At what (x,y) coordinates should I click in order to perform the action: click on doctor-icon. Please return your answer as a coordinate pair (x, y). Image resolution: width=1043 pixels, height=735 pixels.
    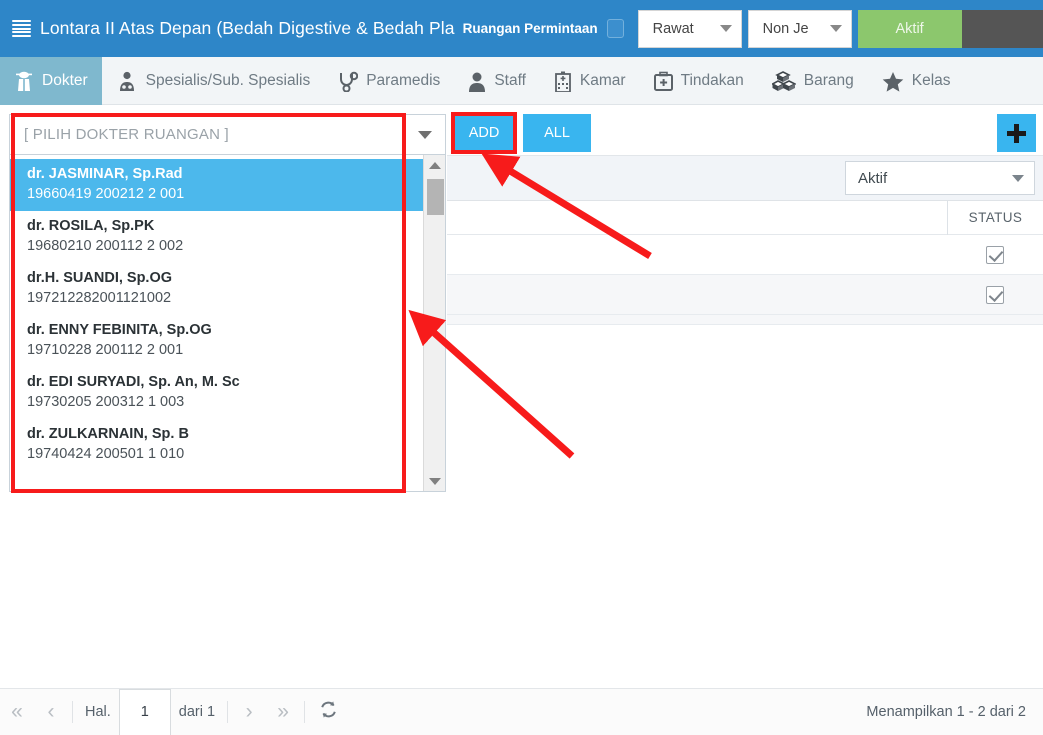
    Looking at the image, I should click on (24, 81).